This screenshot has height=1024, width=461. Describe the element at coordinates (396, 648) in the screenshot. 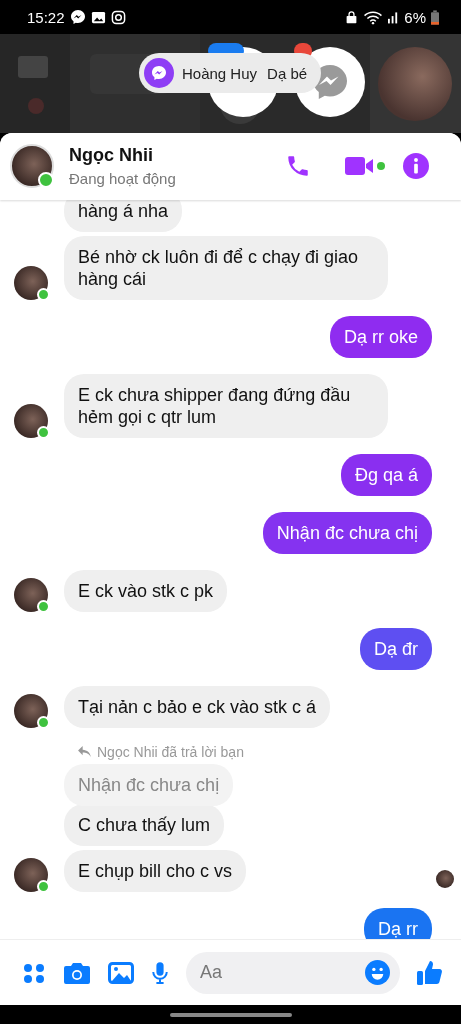

I see `message-bubble: Dạ đr` at that location.